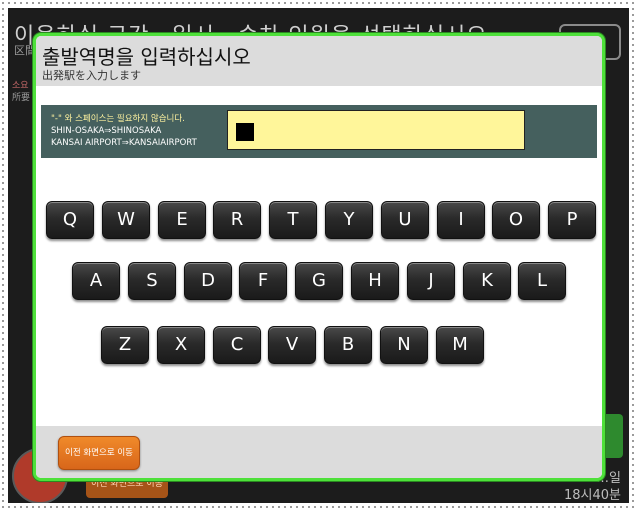  I want to click on key-m: M, so click(460, 345).